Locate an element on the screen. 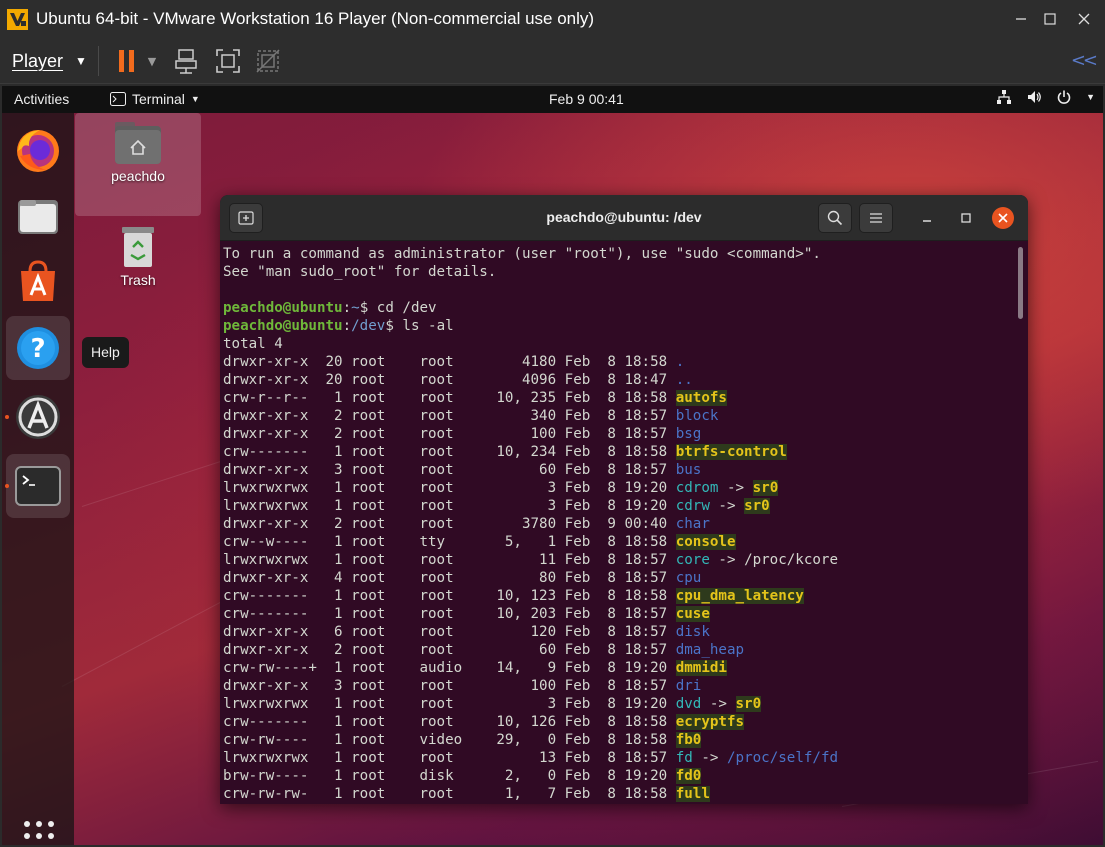 The width and height of the screenshot is (1105, 847). search-icon is located at coordinates (835, 218).